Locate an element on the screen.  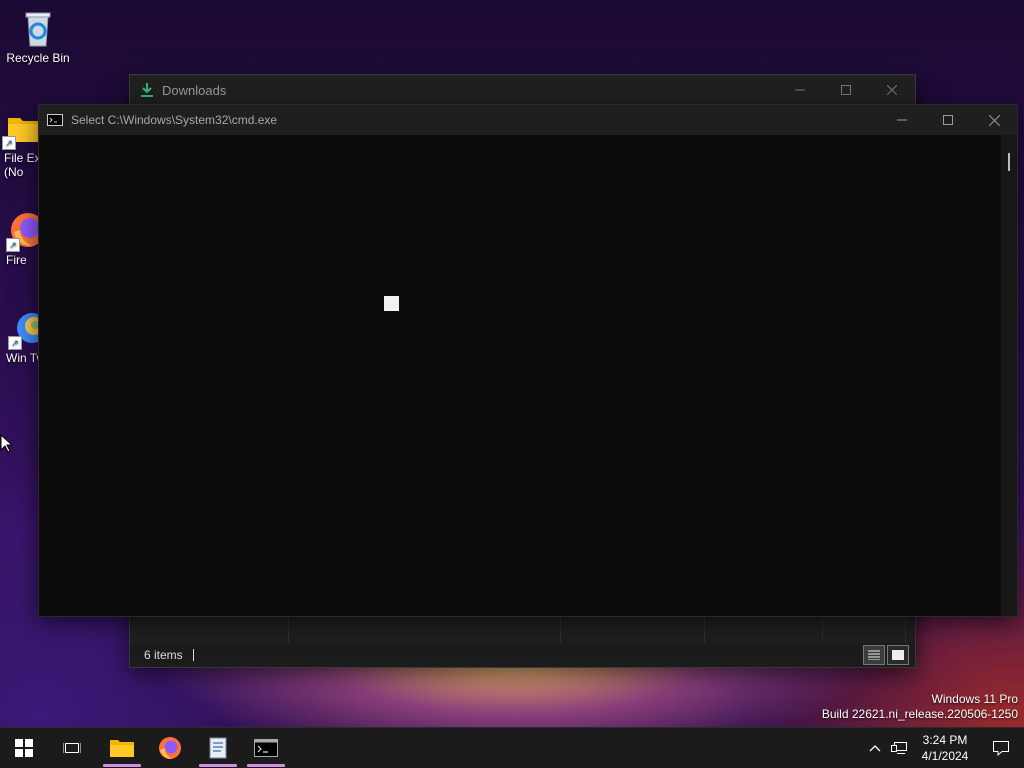
watermark-build: Build 22621.ni_release.220506-1250 is located at coordinates (919, 714).